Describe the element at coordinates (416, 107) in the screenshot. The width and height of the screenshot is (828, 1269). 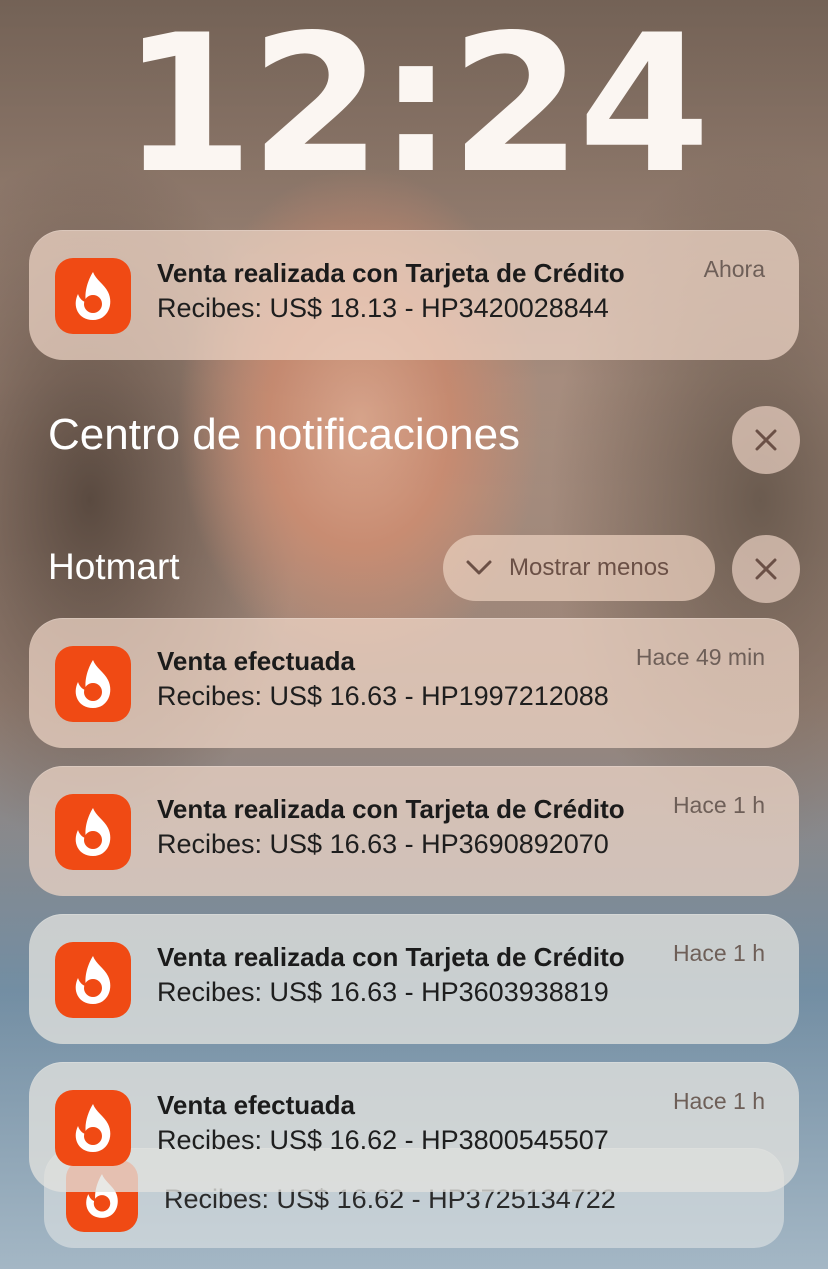
I see `lock-screen-clock: 12:24` at that location.